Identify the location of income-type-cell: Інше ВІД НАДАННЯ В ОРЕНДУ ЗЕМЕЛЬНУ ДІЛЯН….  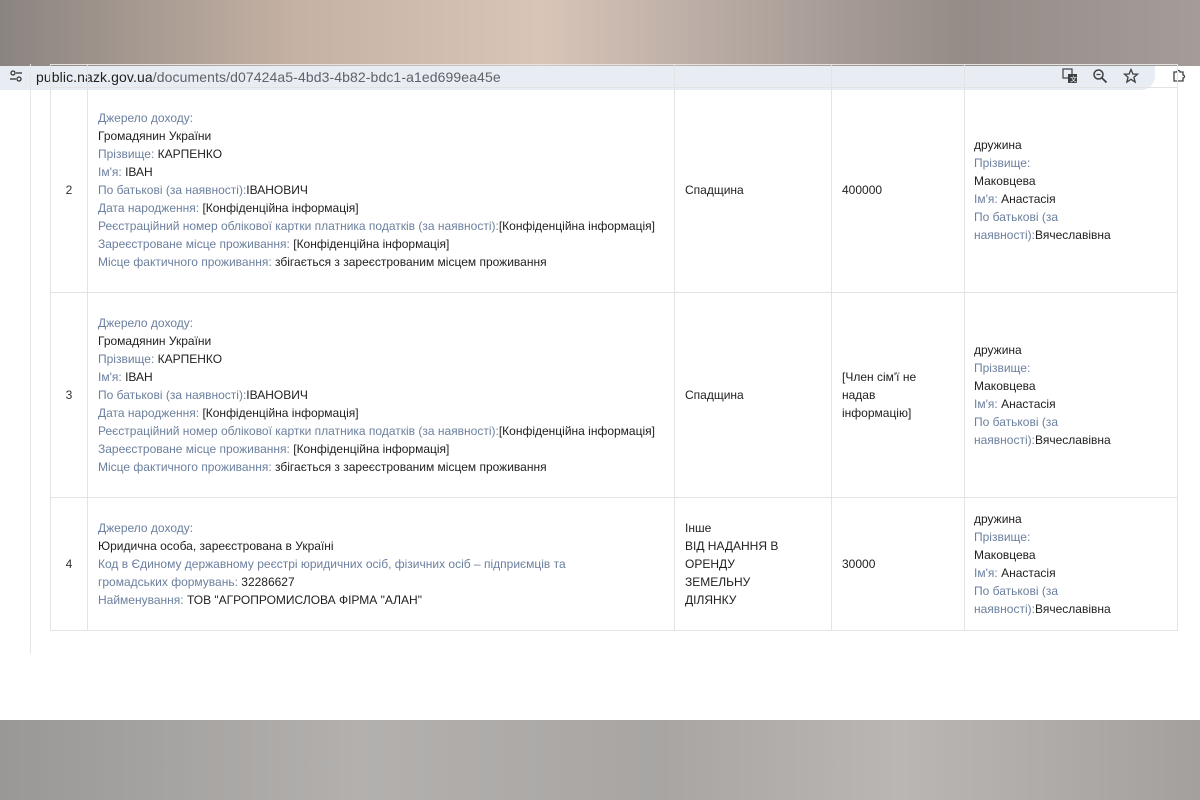
(753, 564).